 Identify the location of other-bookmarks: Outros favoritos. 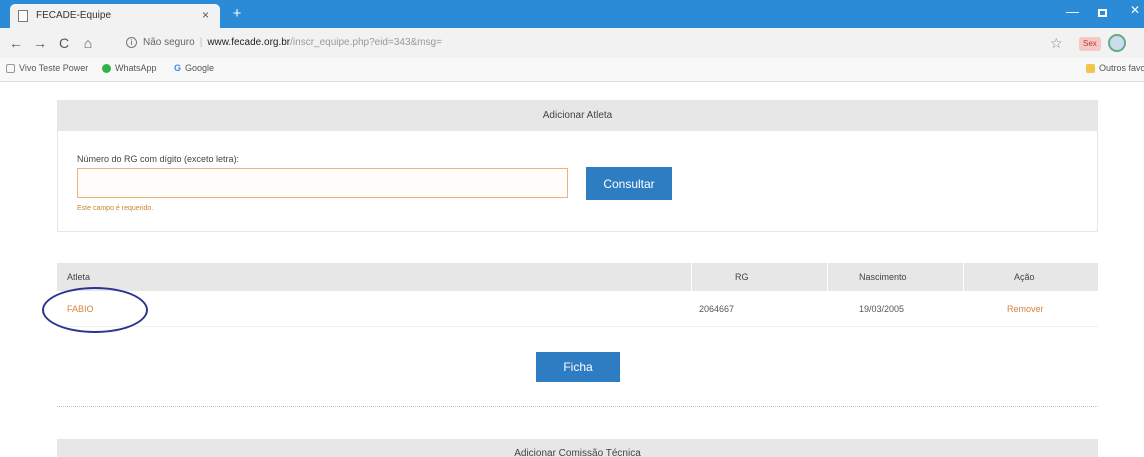
(1115, 68).